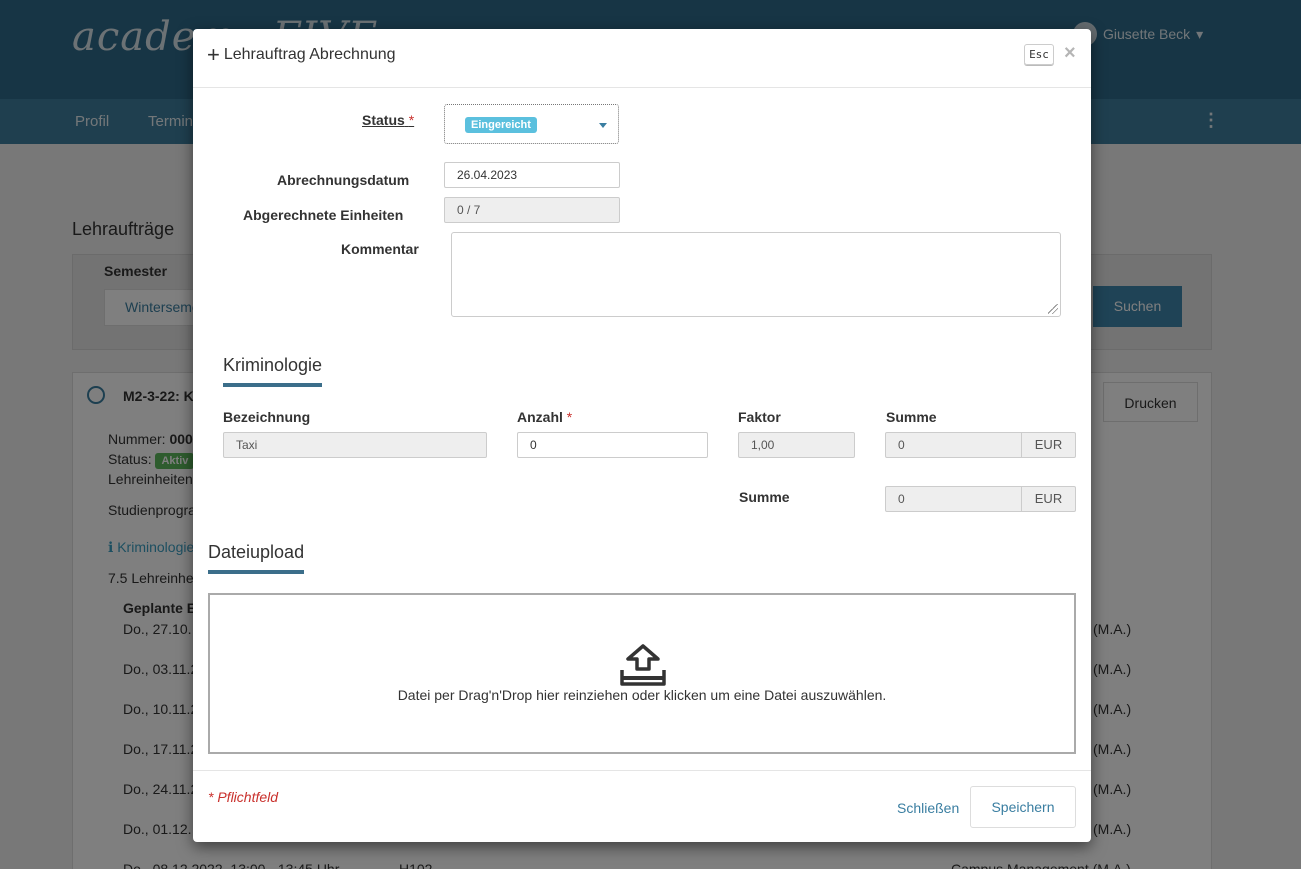 Image resolution: width=1301 pixels, height=869 pixels. What do you see at coordinates (355, 445) in the screenshot?
I see `designation-field: Taxi` at bounding box center [355, 445].